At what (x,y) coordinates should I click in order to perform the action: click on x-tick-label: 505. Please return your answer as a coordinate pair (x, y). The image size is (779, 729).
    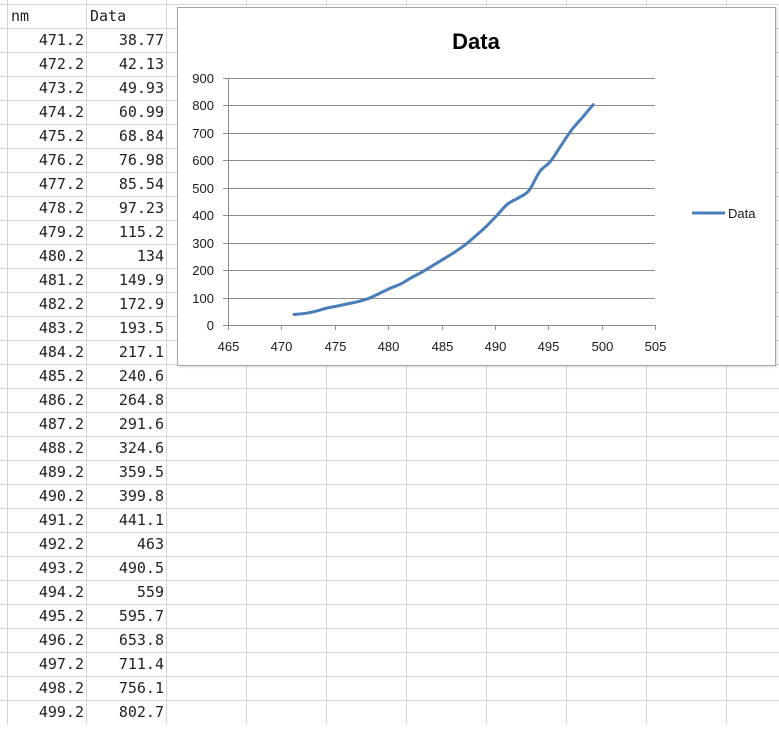
    Looking at the image, I should click on (656, 346).